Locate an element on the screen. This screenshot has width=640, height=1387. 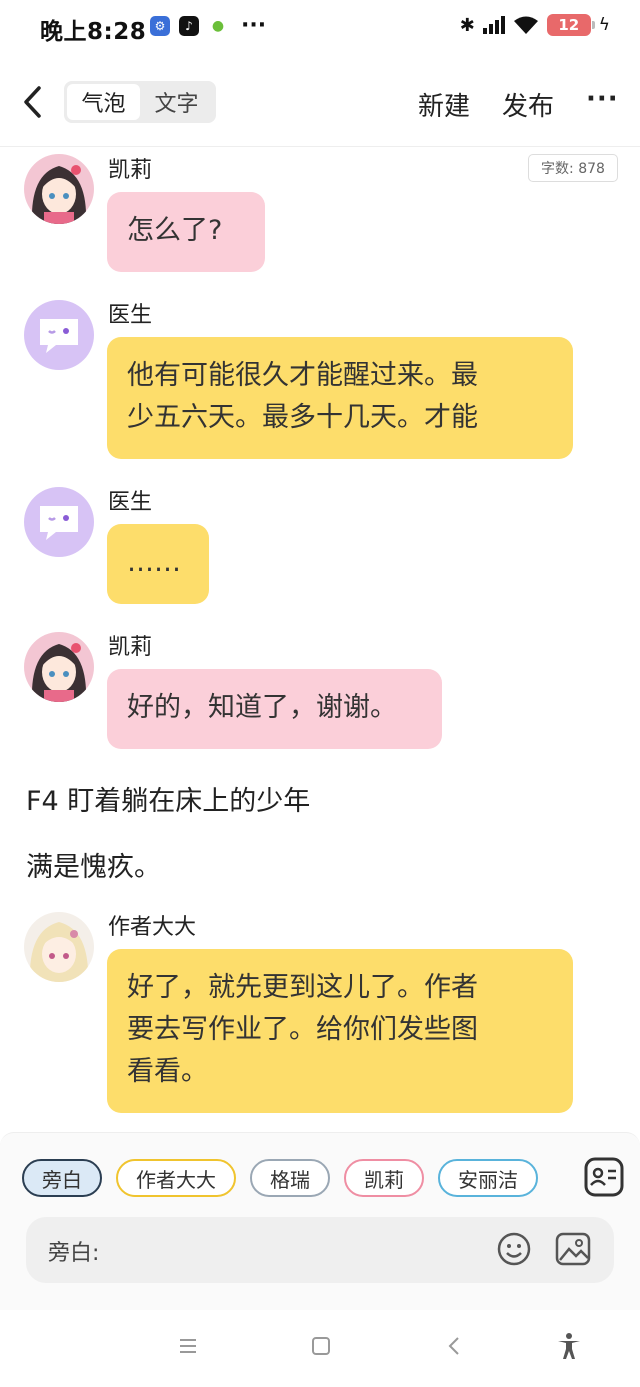
battery-icon: 12 is located at coordinates (570, 25).